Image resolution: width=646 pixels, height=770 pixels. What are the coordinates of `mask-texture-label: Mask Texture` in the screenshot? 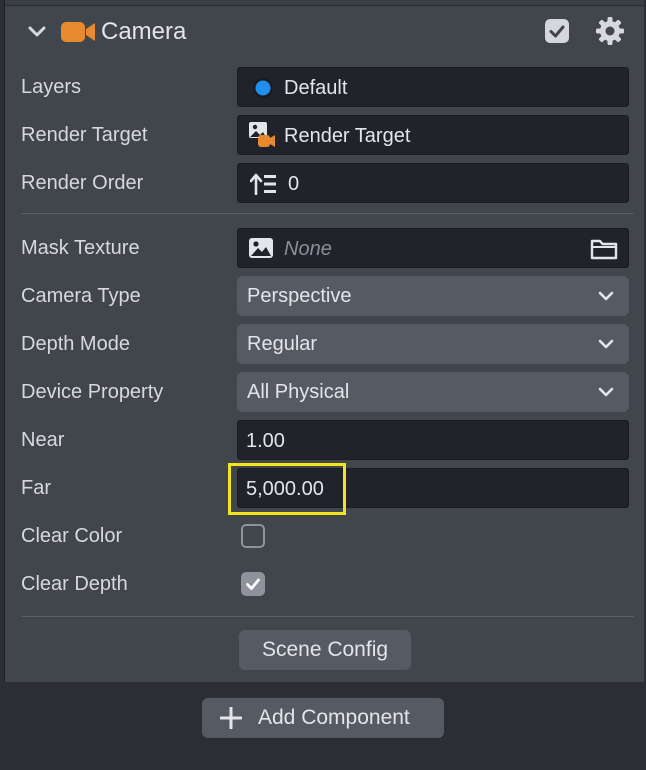 It's located at (80, 248).